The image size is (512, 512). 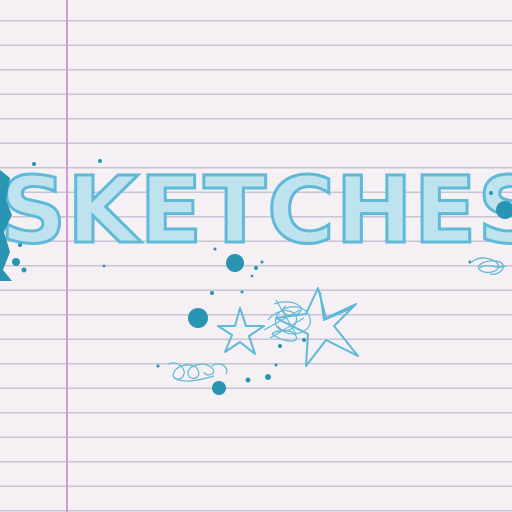 I want to click on scribble-center, so click(x=287, y=320).